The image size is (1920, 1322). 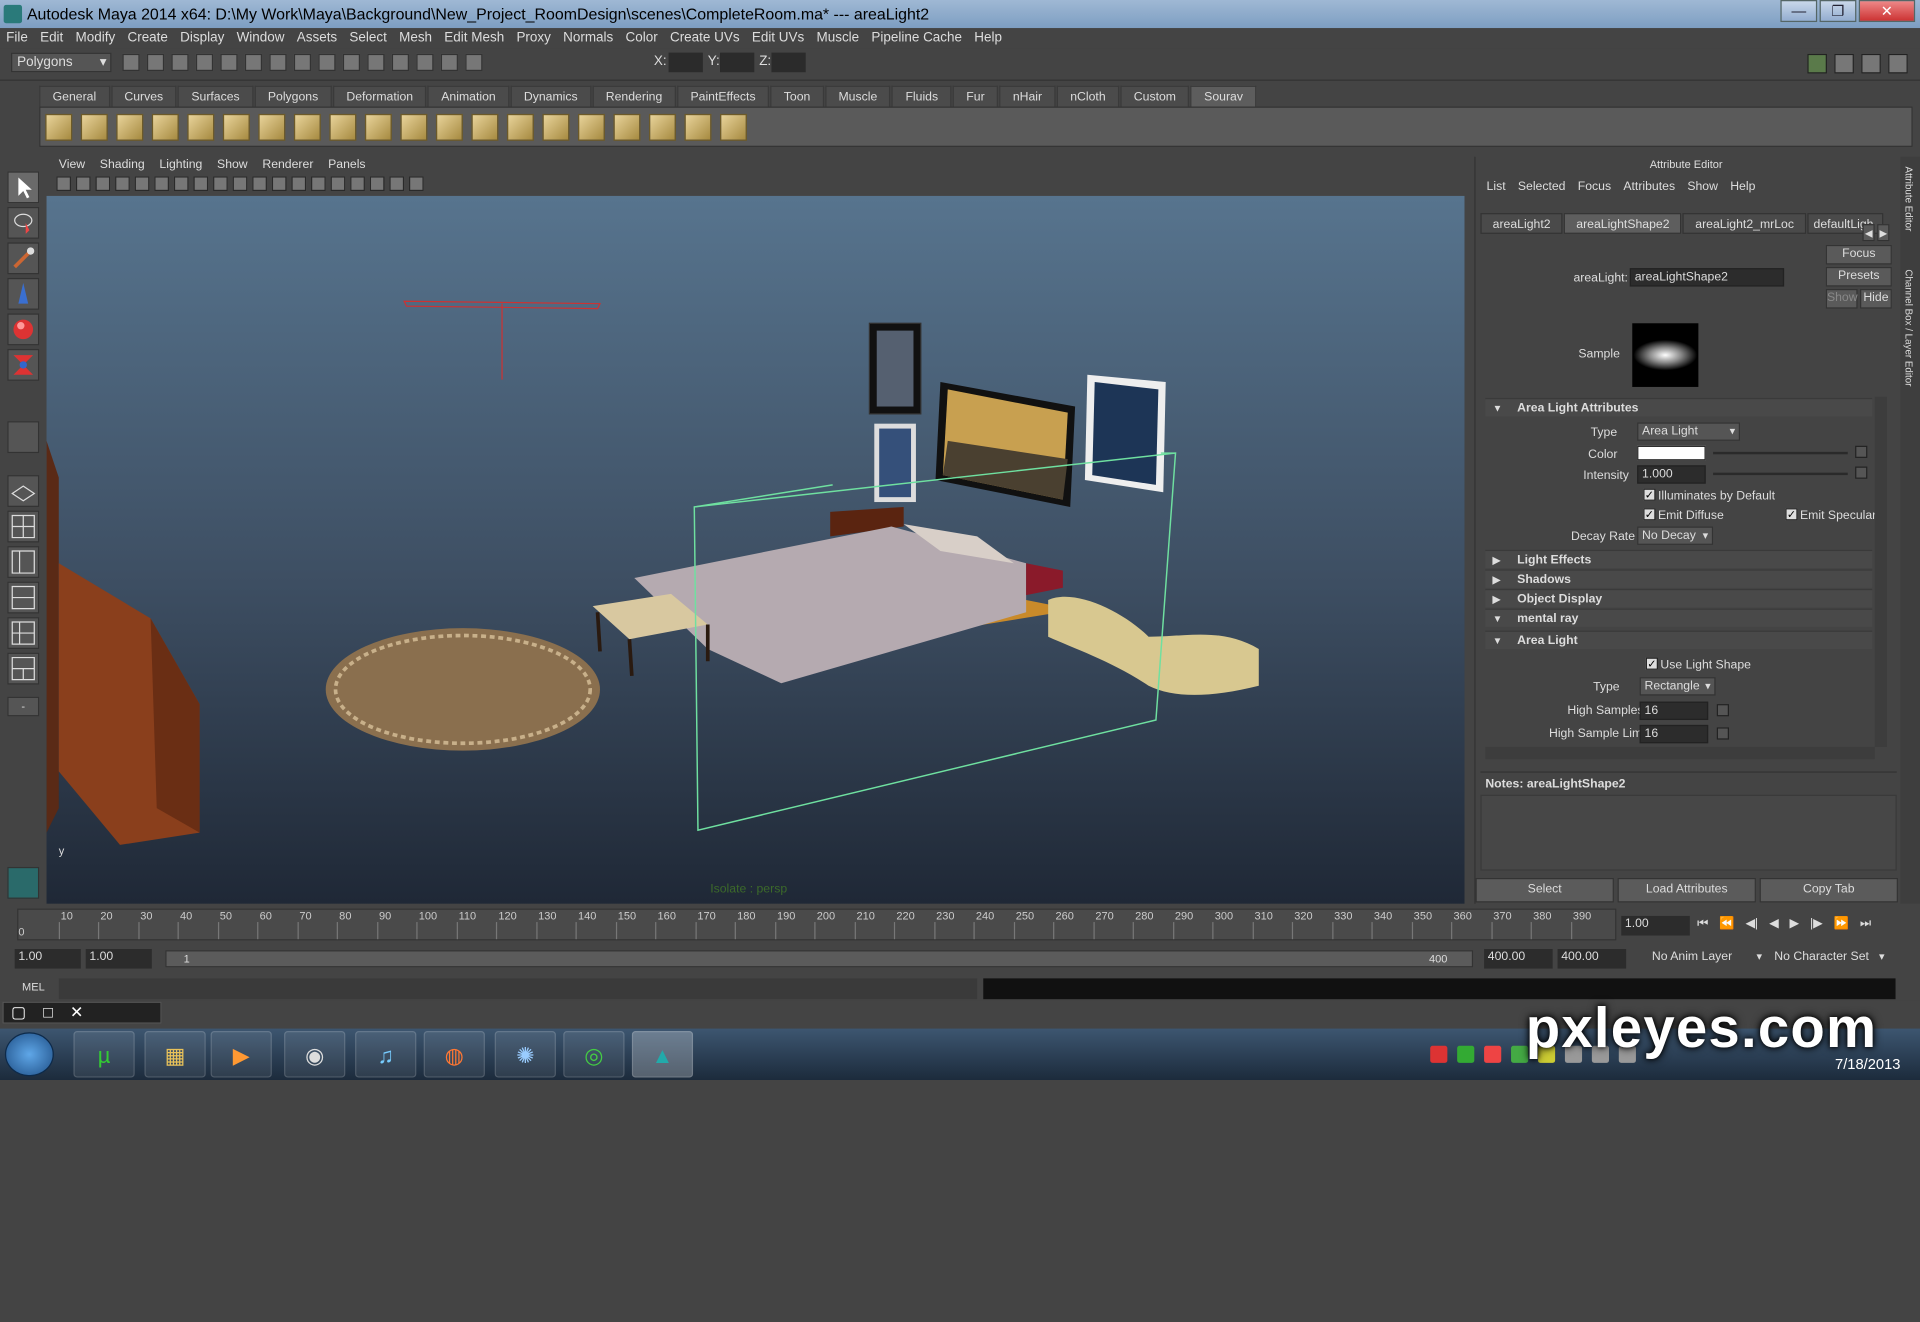 I want to click on z-input, so click(x=788, y=62).